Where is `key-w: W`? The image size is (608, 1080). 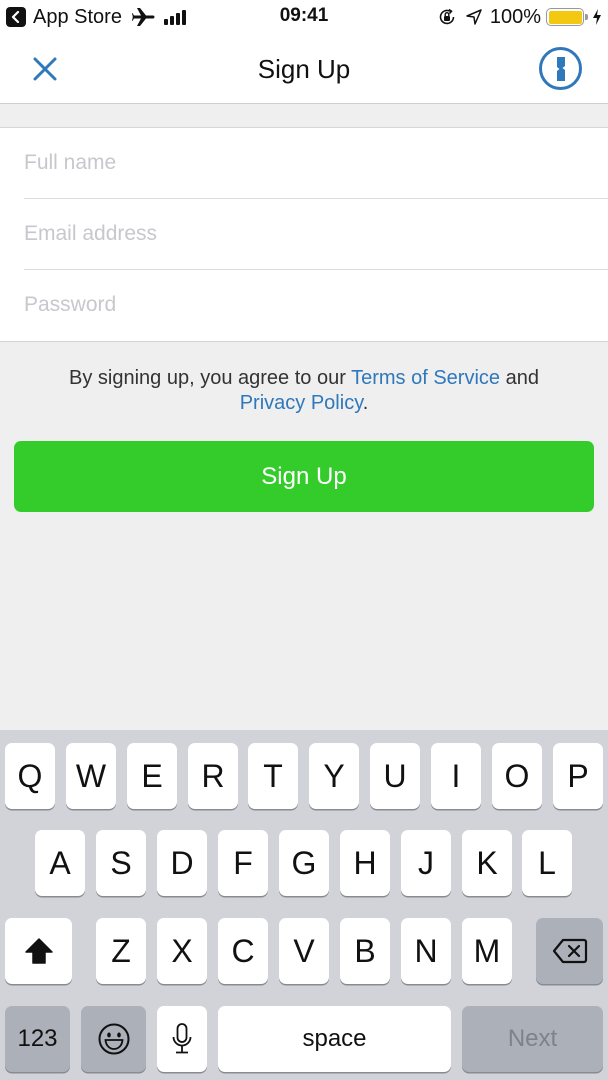 key-w: W is located at coordinates (91, 776).